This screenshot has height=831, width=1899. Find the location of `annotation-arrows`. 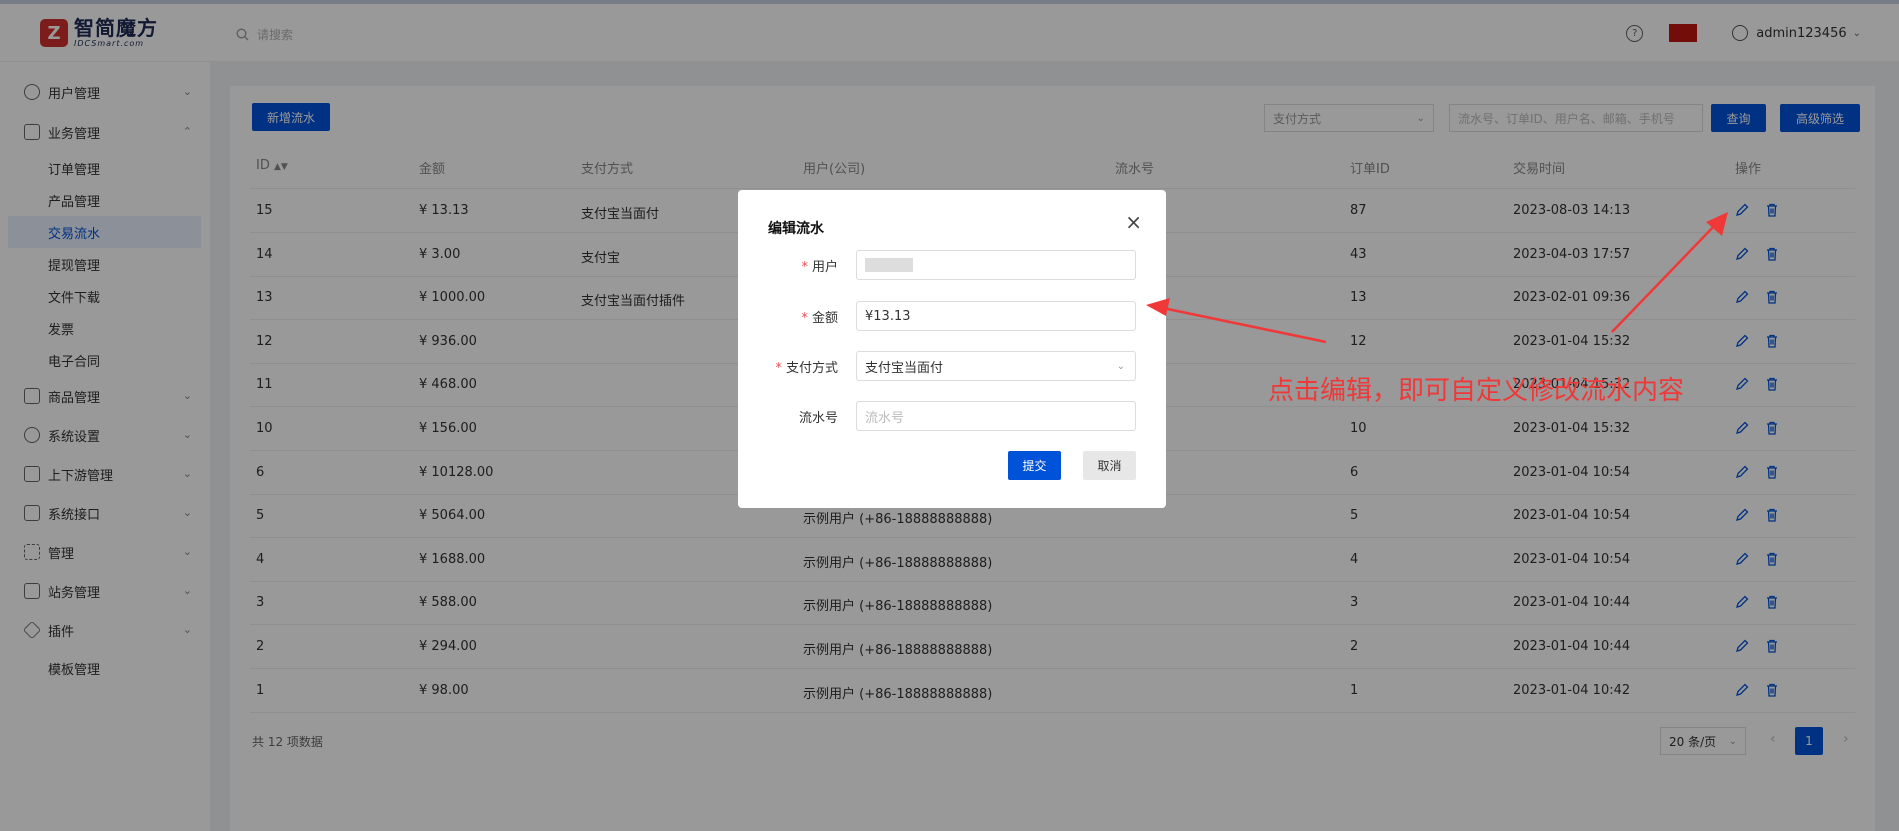

annotation-arrows is located at coordinates (1437, 278).